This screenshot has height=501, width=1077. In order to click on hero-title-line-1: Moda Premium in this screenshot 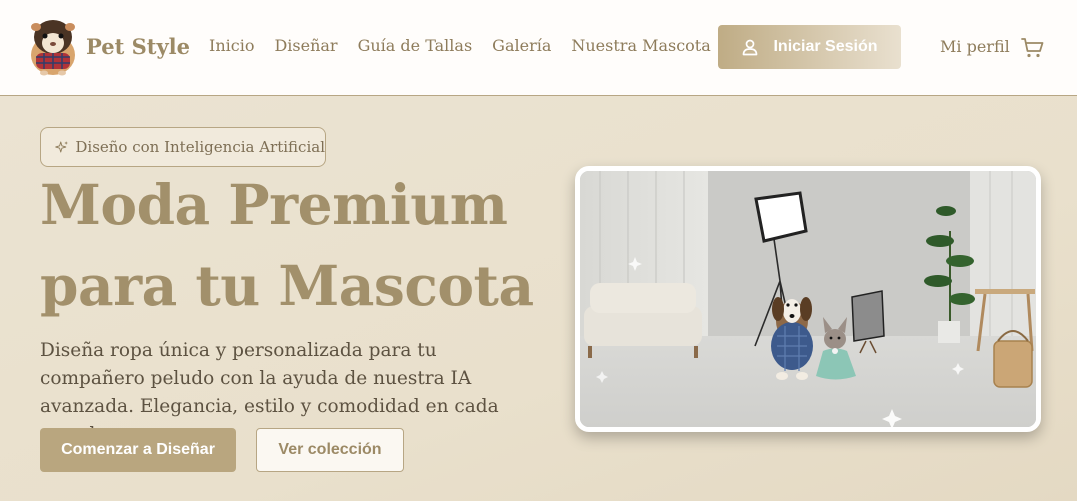, I will do `click(274, 204)`.